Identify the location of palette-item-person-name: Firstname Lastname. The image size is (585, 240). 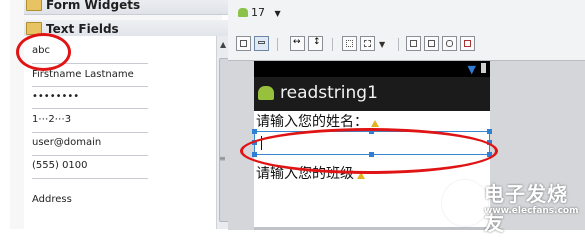
(92, 74).